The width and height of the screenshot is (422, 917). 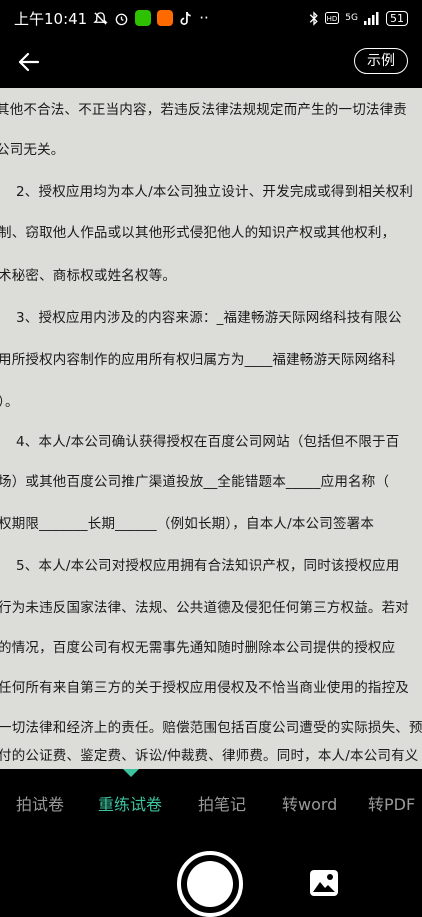 I want to click on status-time: 上午10:41, so click(x=51, y=18).